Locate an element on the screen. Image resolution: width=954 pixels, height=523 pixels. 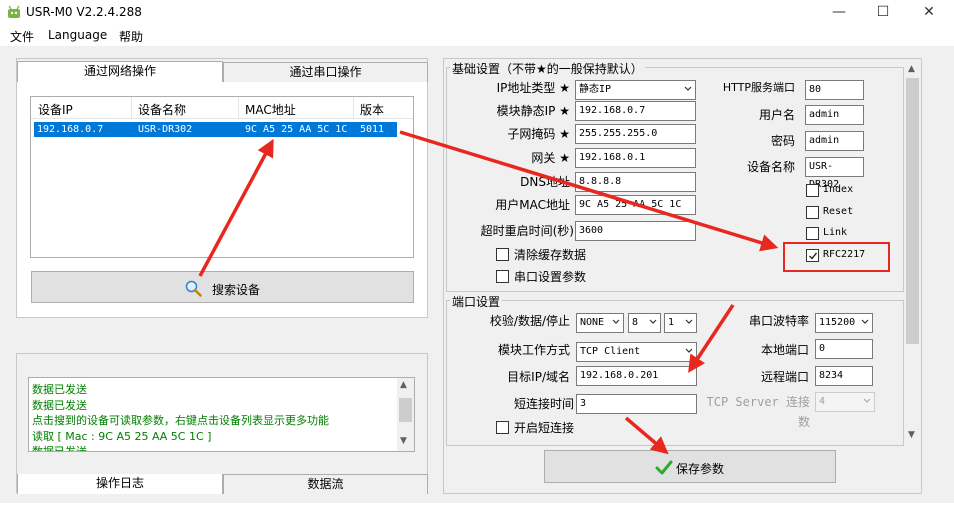
stop-bits-select: 1 is located at coordinates (680, 323).